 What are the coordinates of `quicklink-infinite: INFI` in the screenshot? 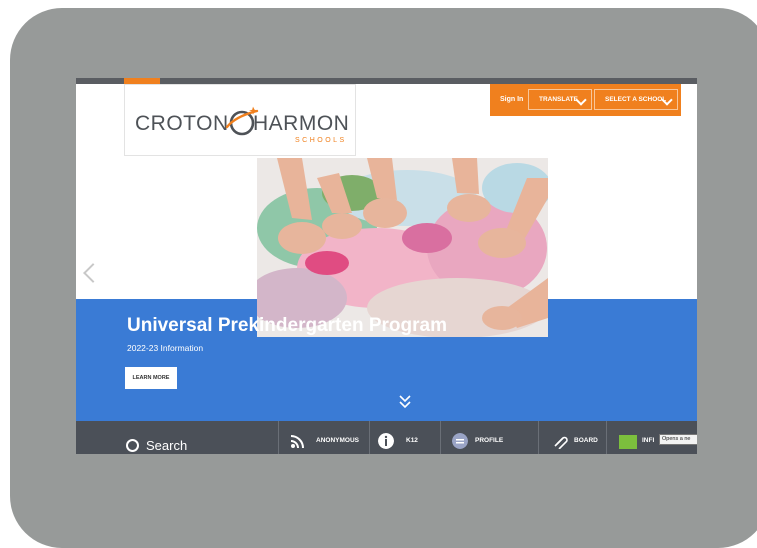 It's located at (648, 440).